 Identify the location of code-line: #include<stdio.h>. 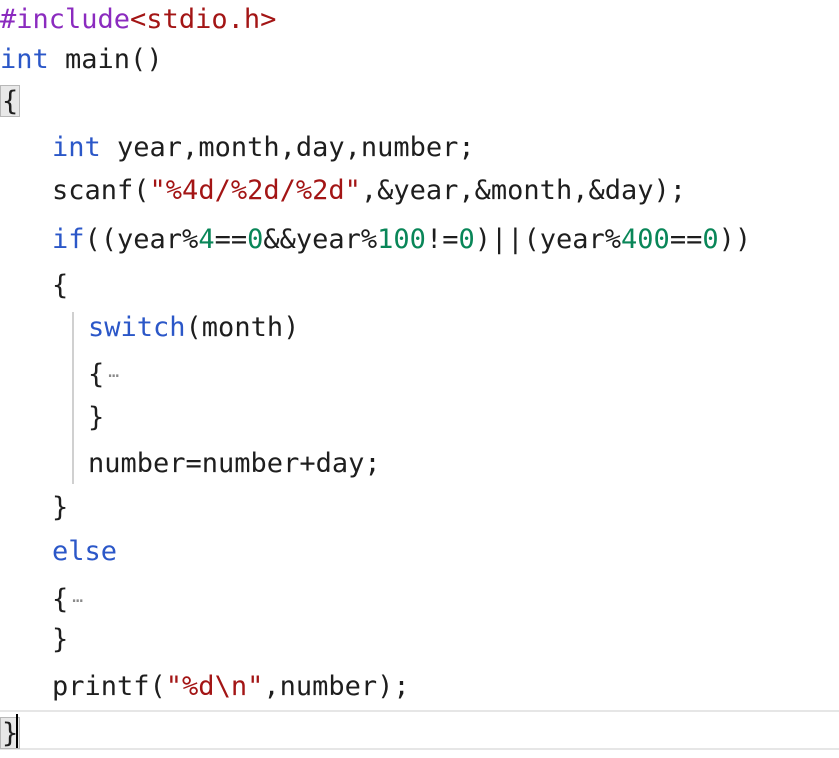
(138, 20).